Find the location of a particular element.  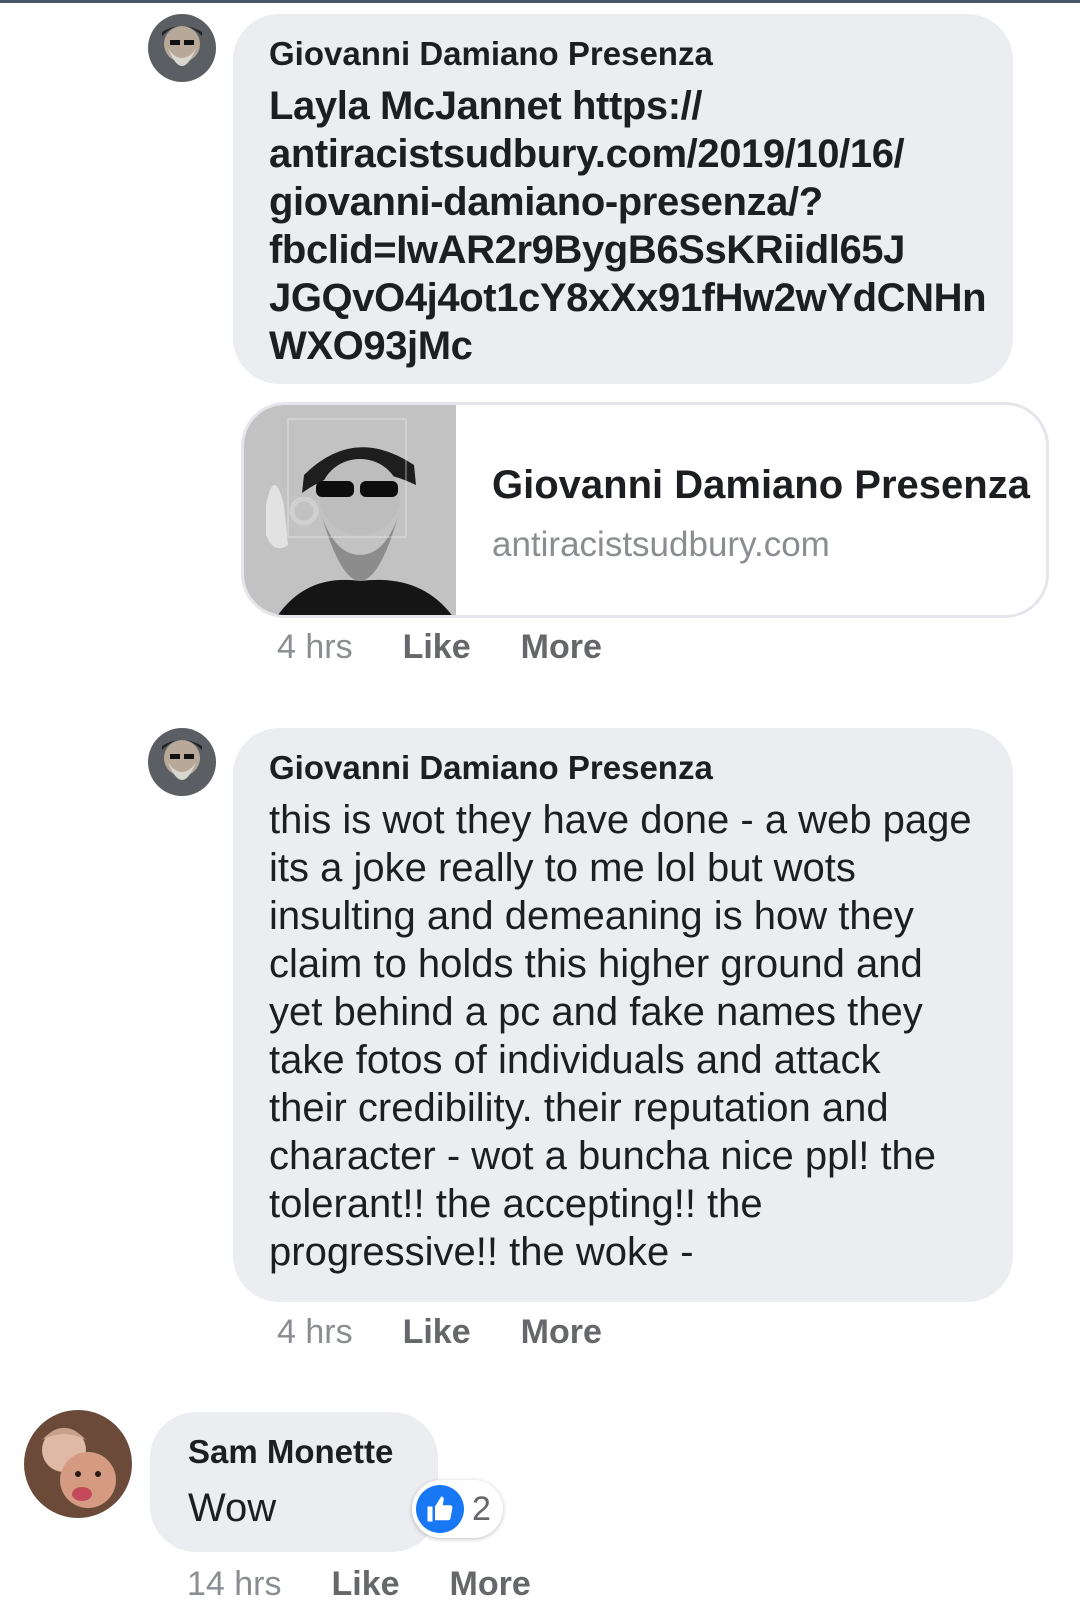

reaction-summary: 2 is located at coordinates (457, 1509).